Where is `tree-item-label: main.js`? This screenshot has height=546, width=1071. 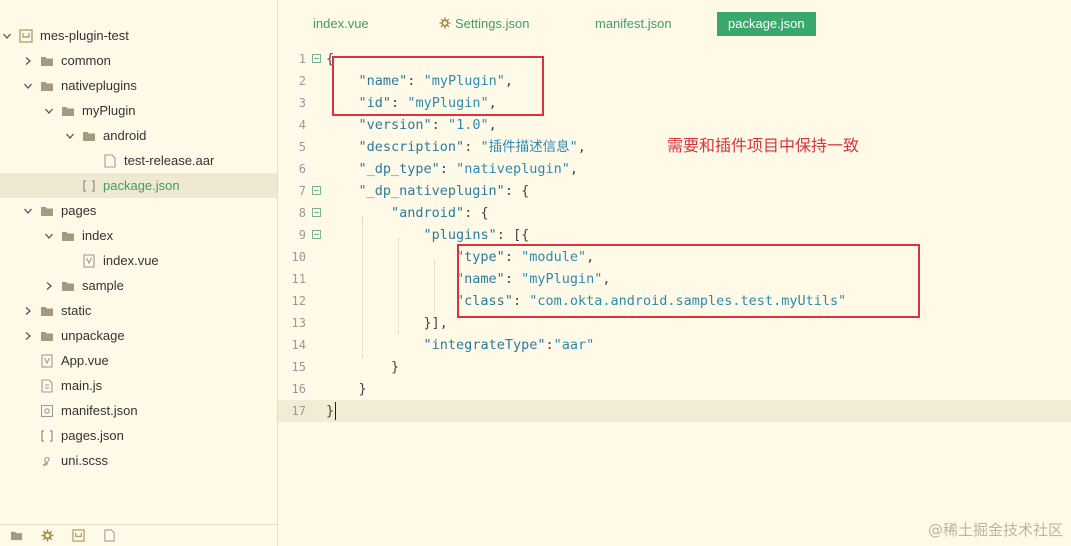
tree-item-label: main.js is located at coordinates (82, 385).